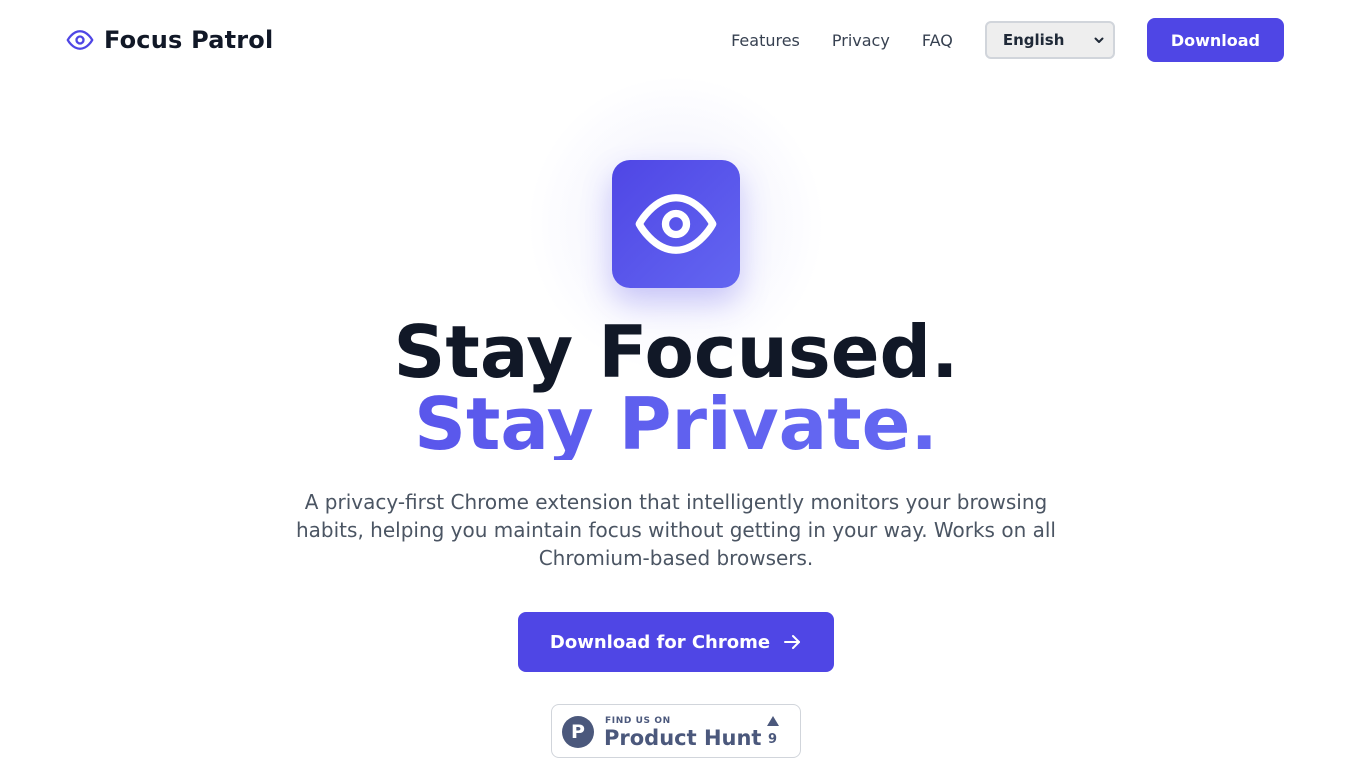 The height and width of the screenshot is (760, 1352). Describe the element at coordinates (578, 732) in the screenshot. I see `product-hunt-logo: P` at that location.